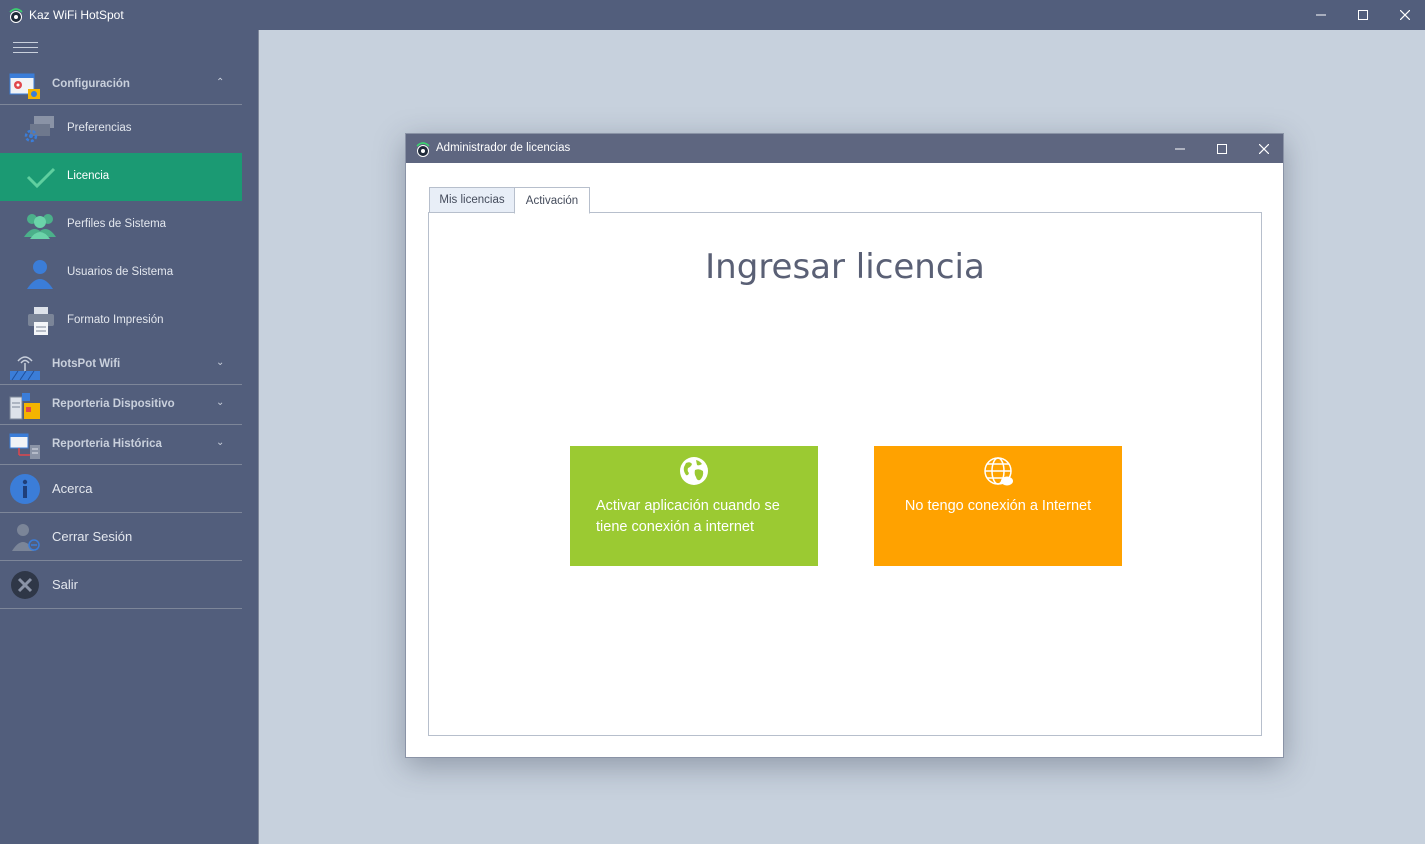 Image resolution: width=1425 pixels, height=844 pixels. I want to click on sidebar-group-reporteria-dispositivo: Reporteria Dispositivo ⌄, so click(121, 405).